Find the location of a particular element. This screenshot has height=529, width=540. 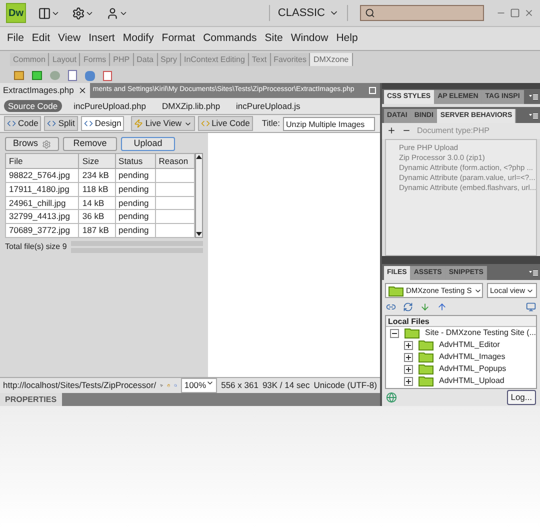

column-header: Size is located at coordinates (97, 161).